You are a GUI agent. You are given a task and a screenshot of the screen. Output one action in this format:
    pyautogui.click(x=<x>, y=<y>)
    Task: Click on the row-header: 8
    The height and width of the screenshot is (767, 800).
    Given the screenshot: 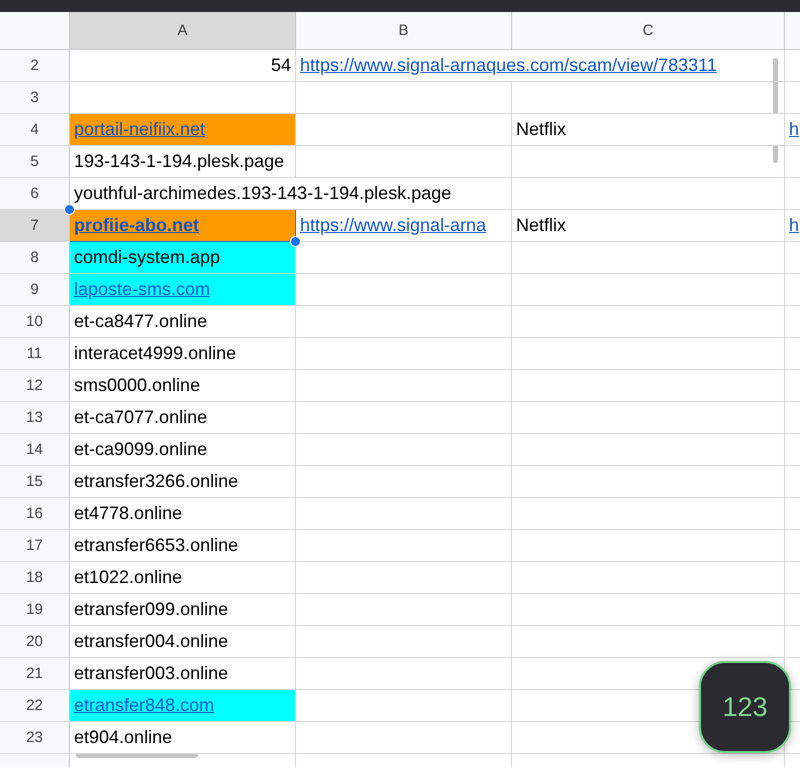 What is the action you would take?
    pyautogui.click(x=35, y=258)
    